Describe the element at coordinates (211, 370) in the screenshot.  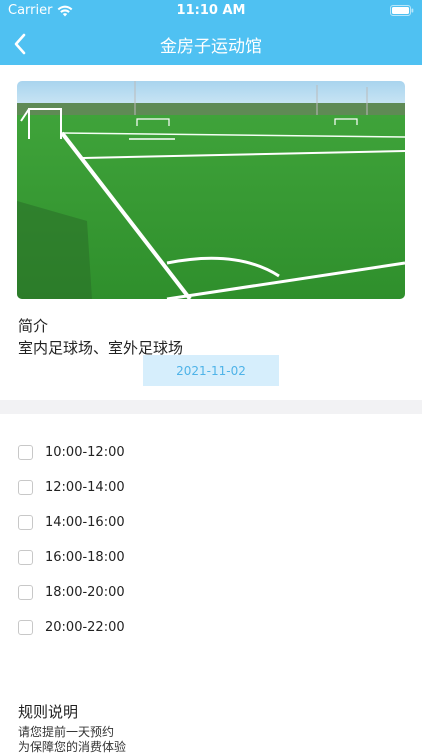
I see `date-selector: 2021-11-02` at that location.